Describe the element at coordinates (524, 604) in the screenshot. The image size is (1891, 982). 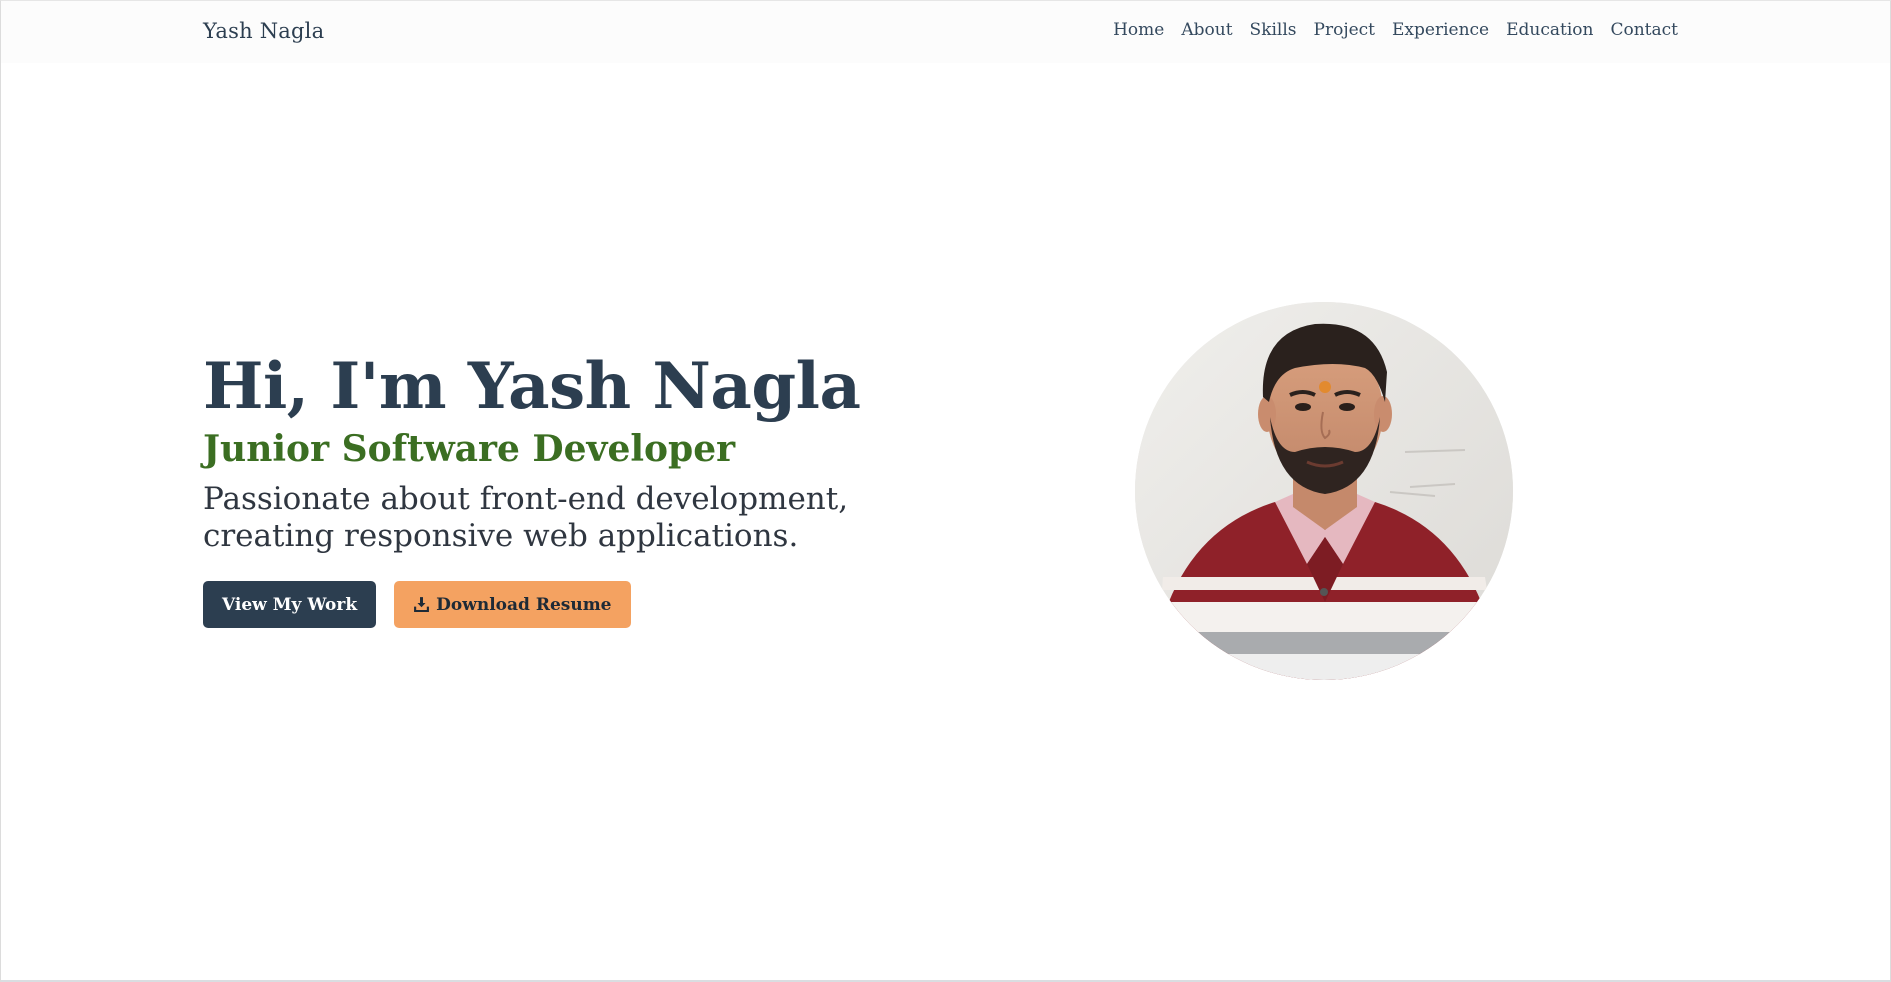
I see `download-resume-label: Download Resume` at that location.